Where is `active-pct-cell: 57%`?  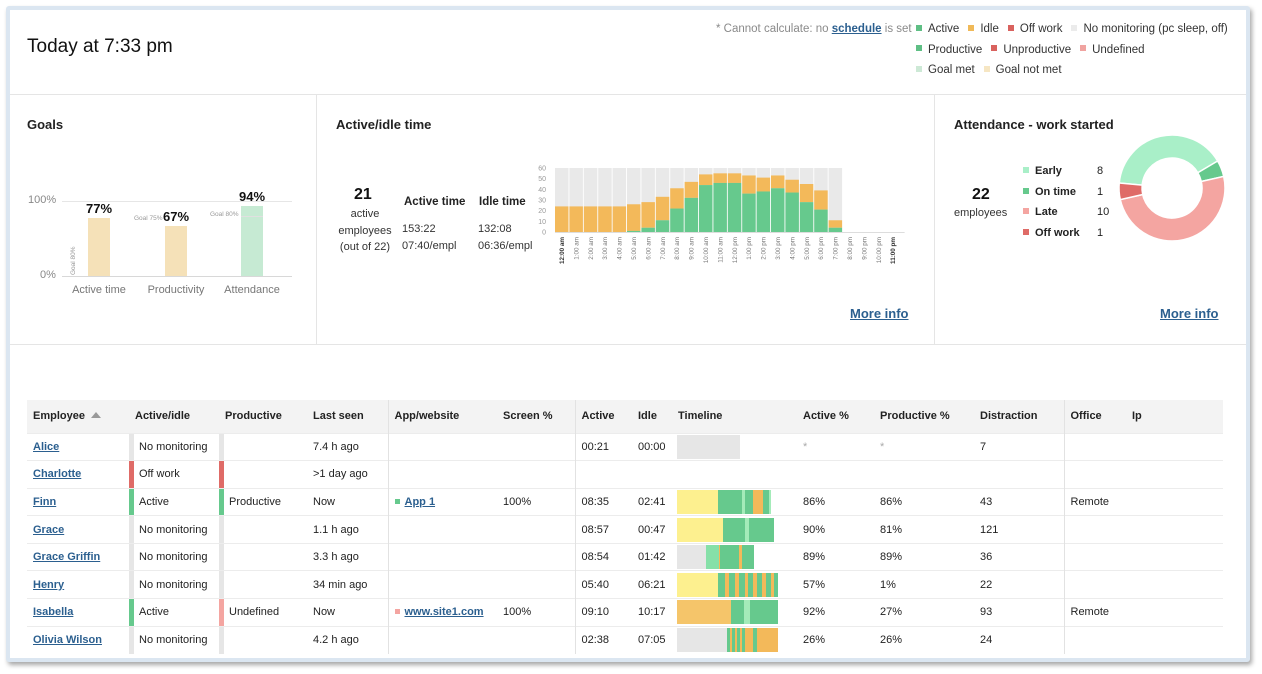 active-pct-cell: 57% is located at coordinates (835, 584).